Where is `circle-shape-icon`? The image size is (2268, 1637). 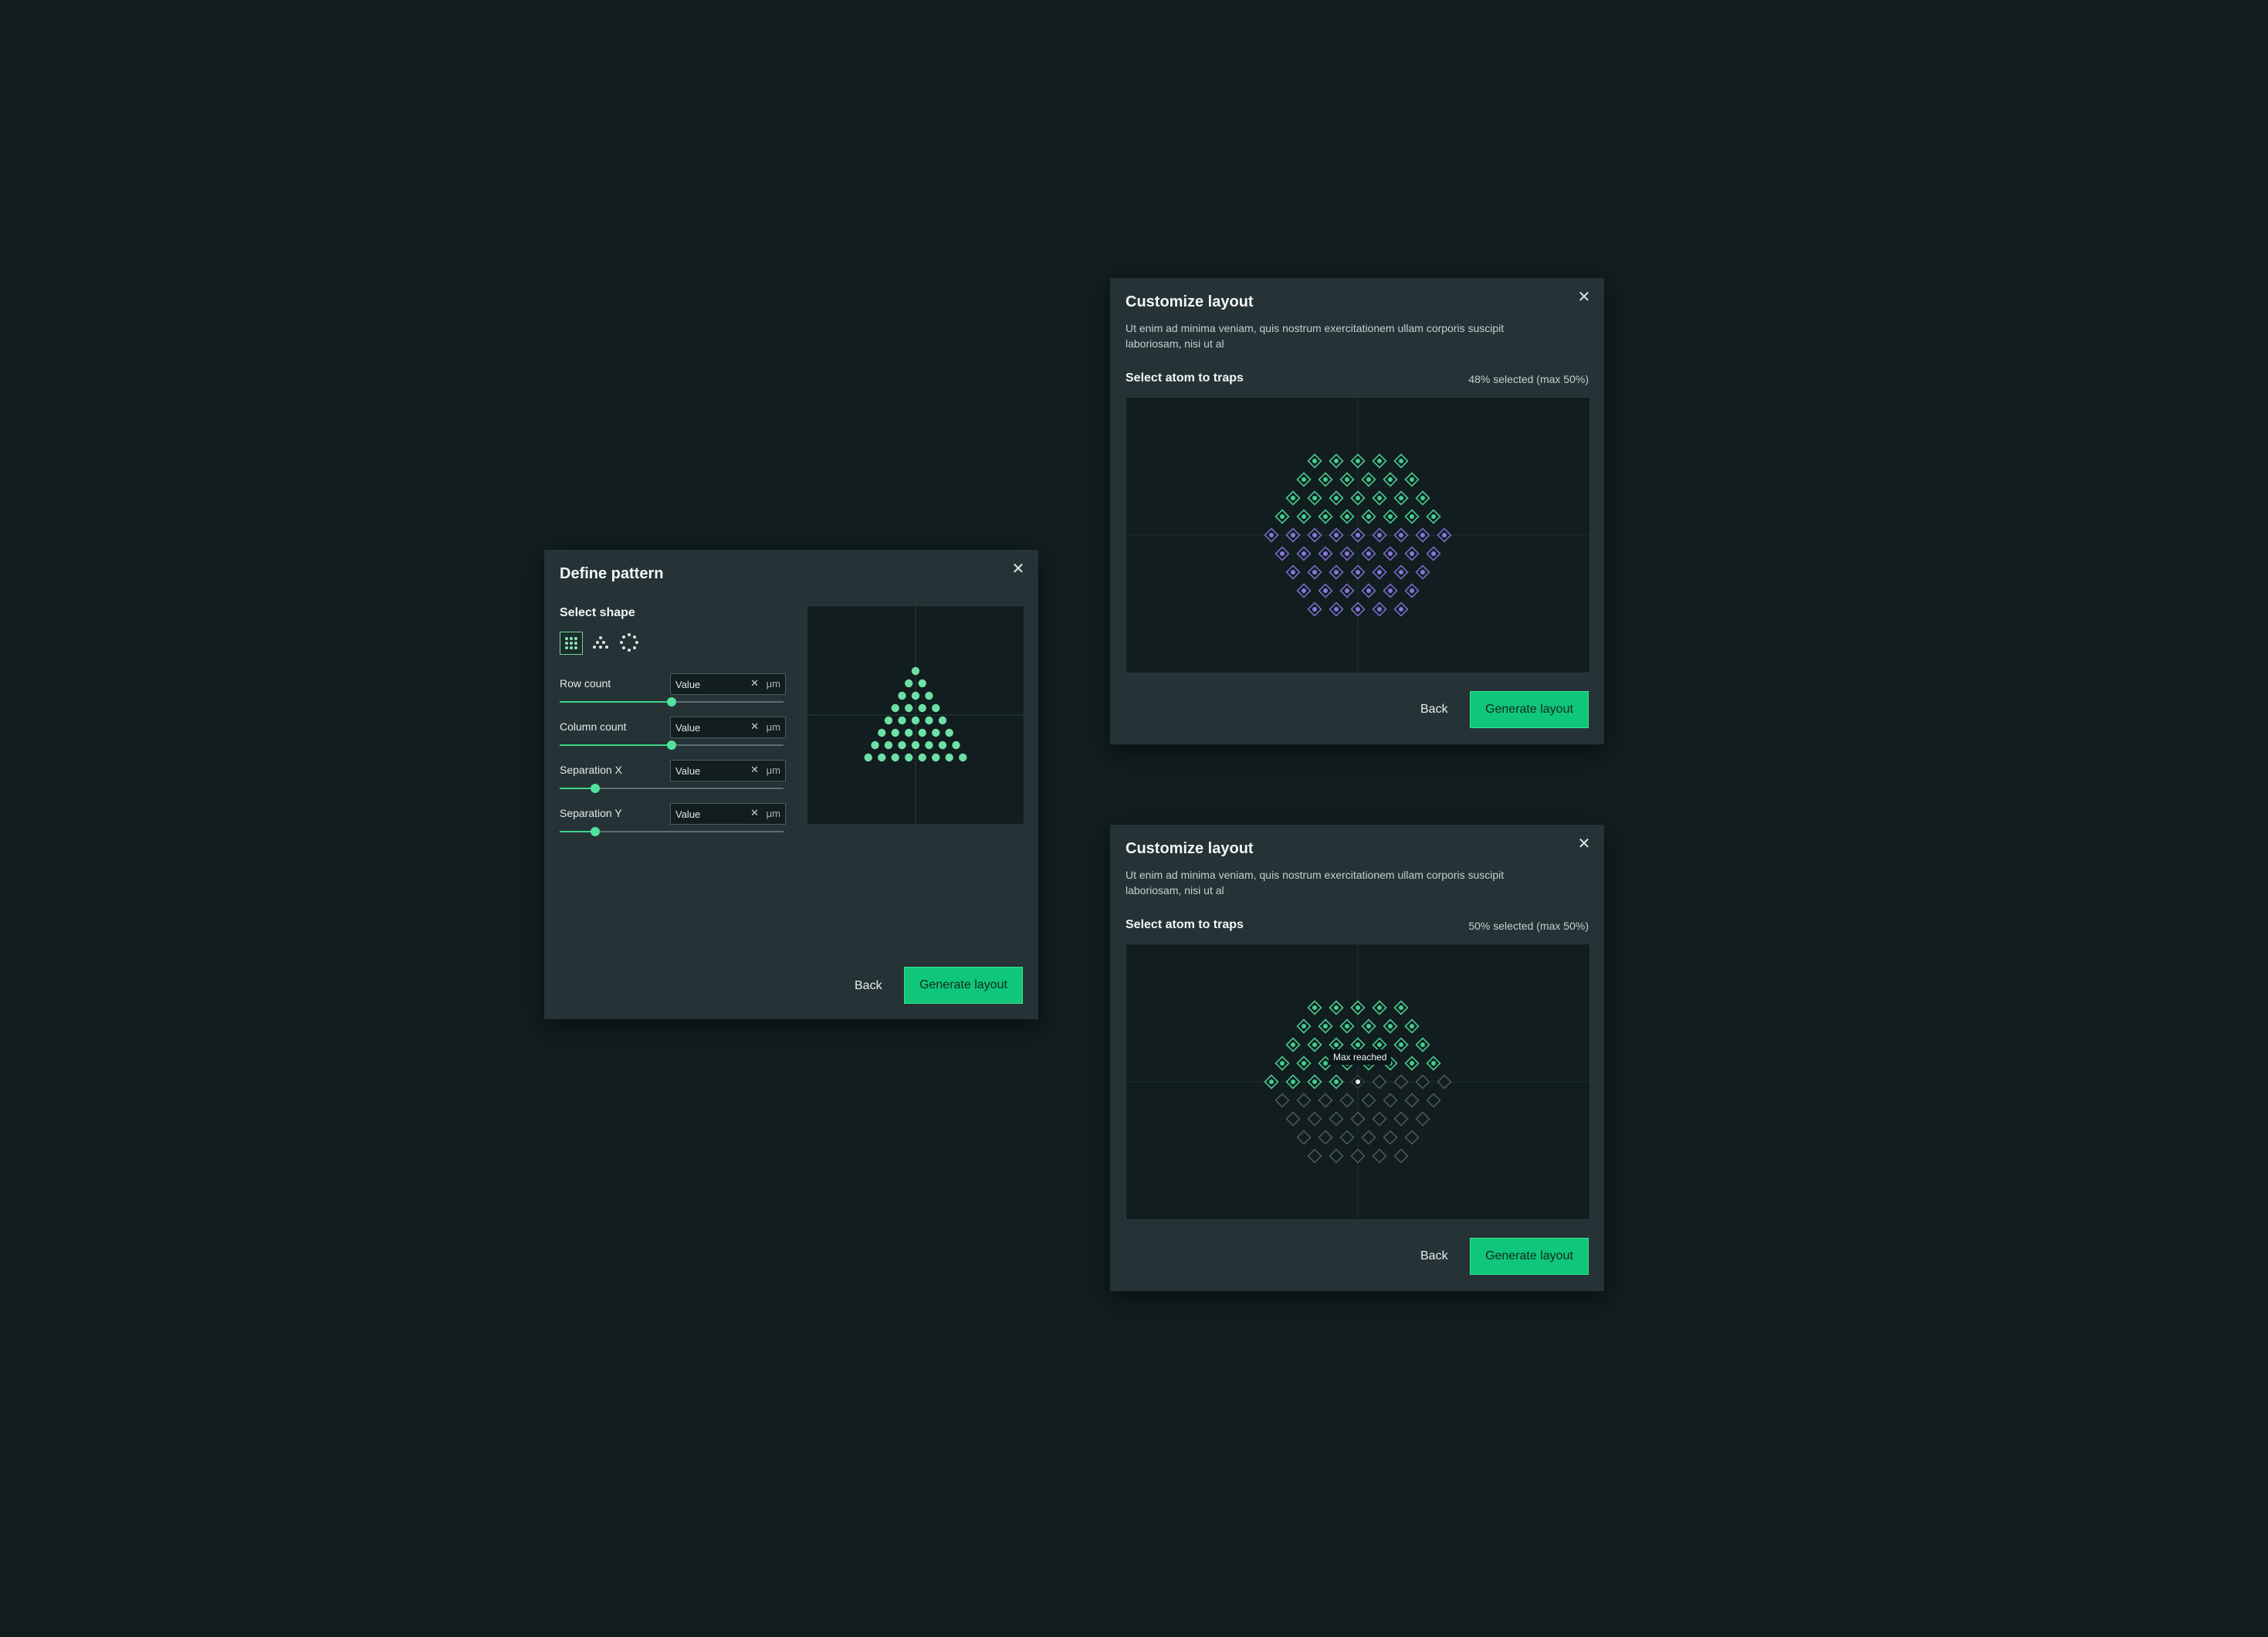
circle-shape-icon is located at coordinates (629, 642).